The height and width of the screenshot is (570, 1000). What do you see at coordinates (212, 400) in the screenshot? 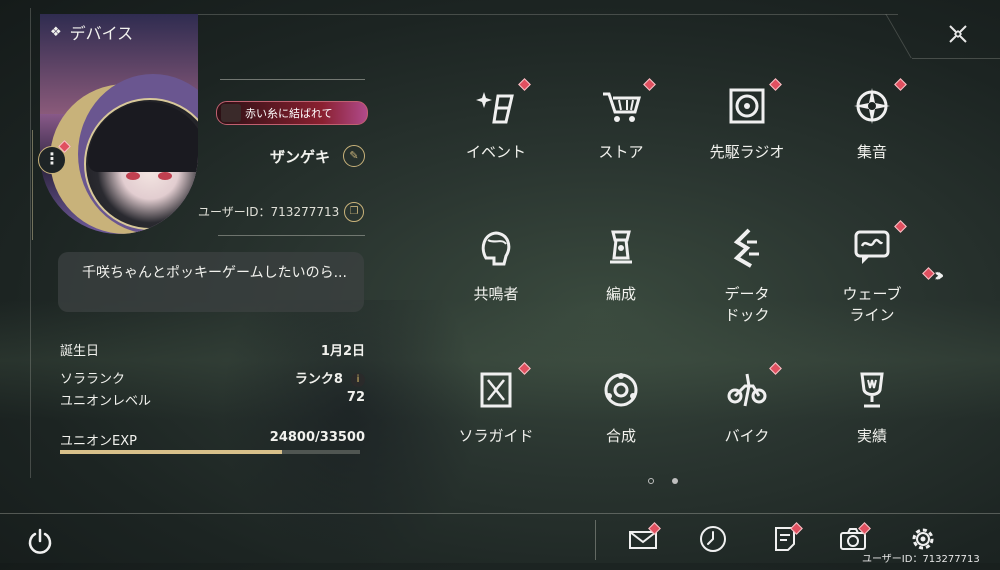
I see `stat-level: ユニオンレベル 72` at bounding box center [212, 400].